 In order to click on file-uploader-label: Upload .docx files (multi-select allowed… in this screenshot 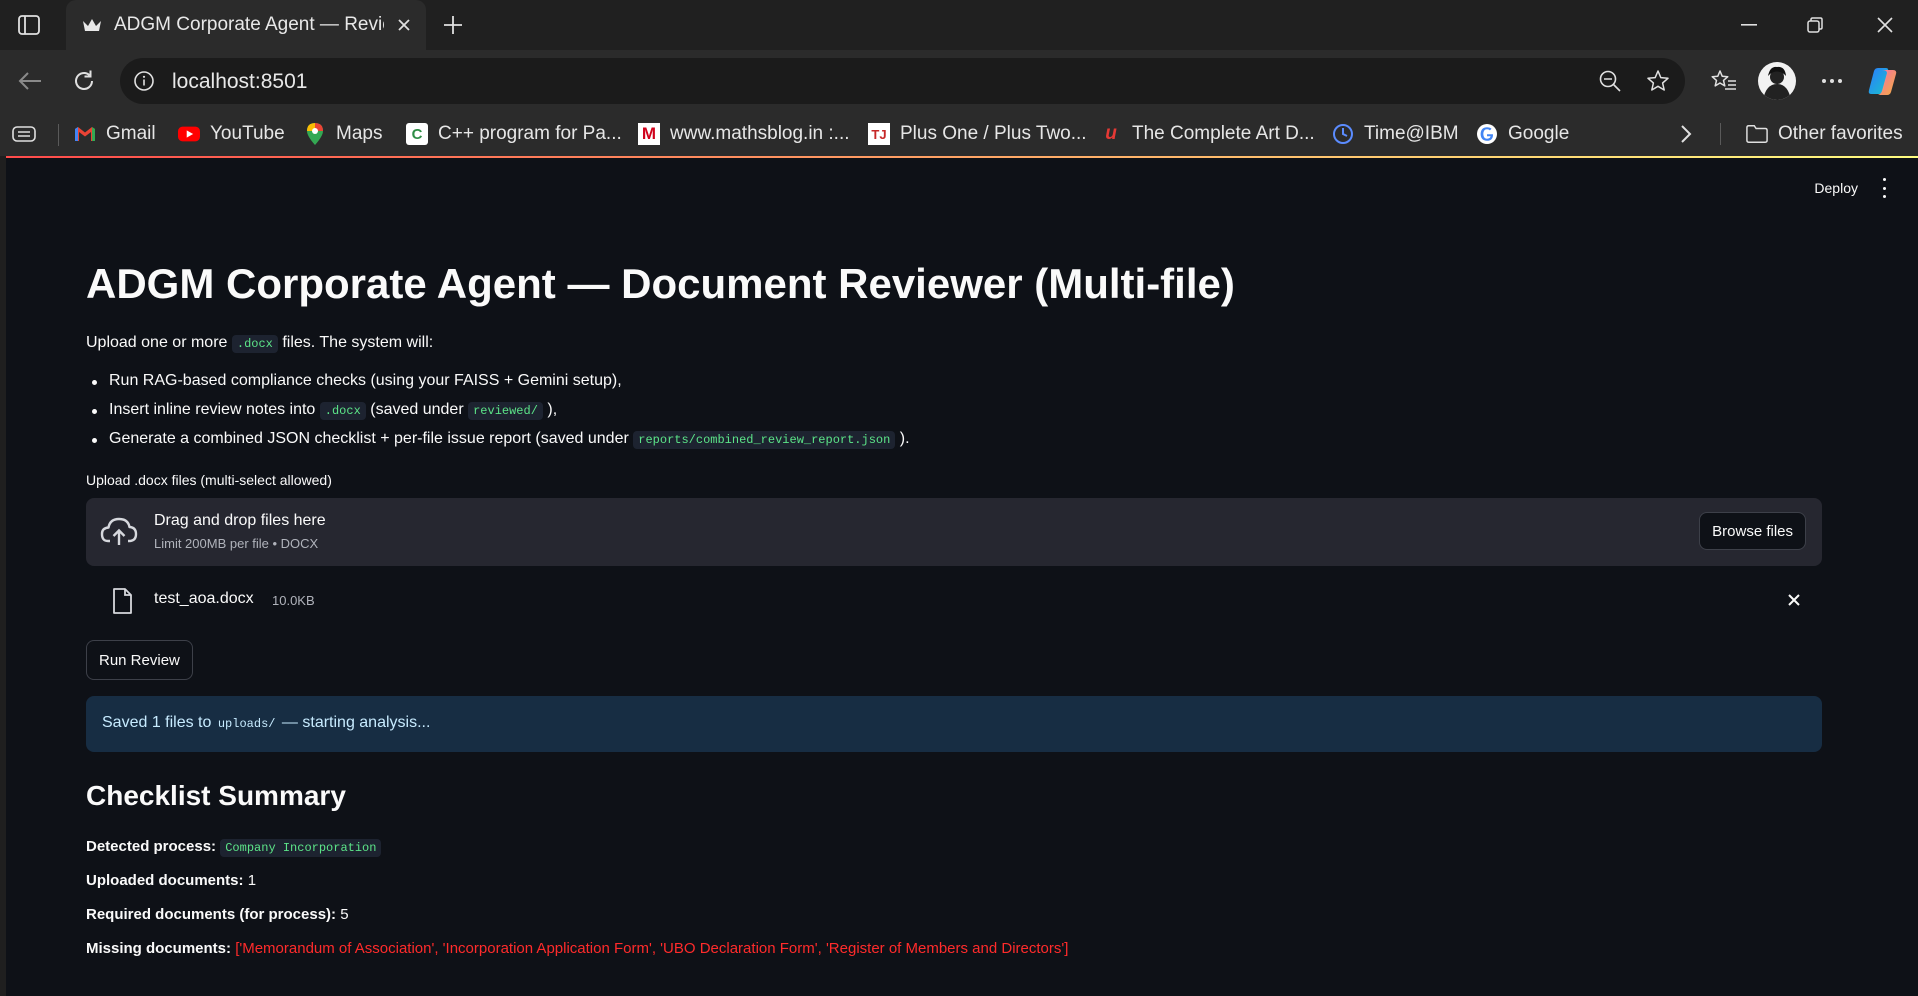, I will do `click(209, 480)`.